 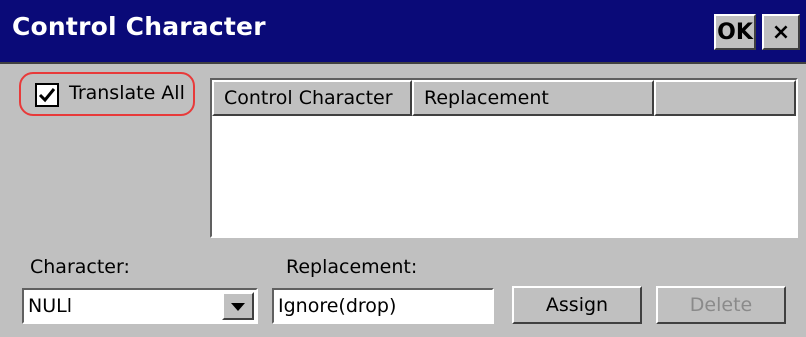 I want to click on checkmark-icon, so click(x=47, y=95).